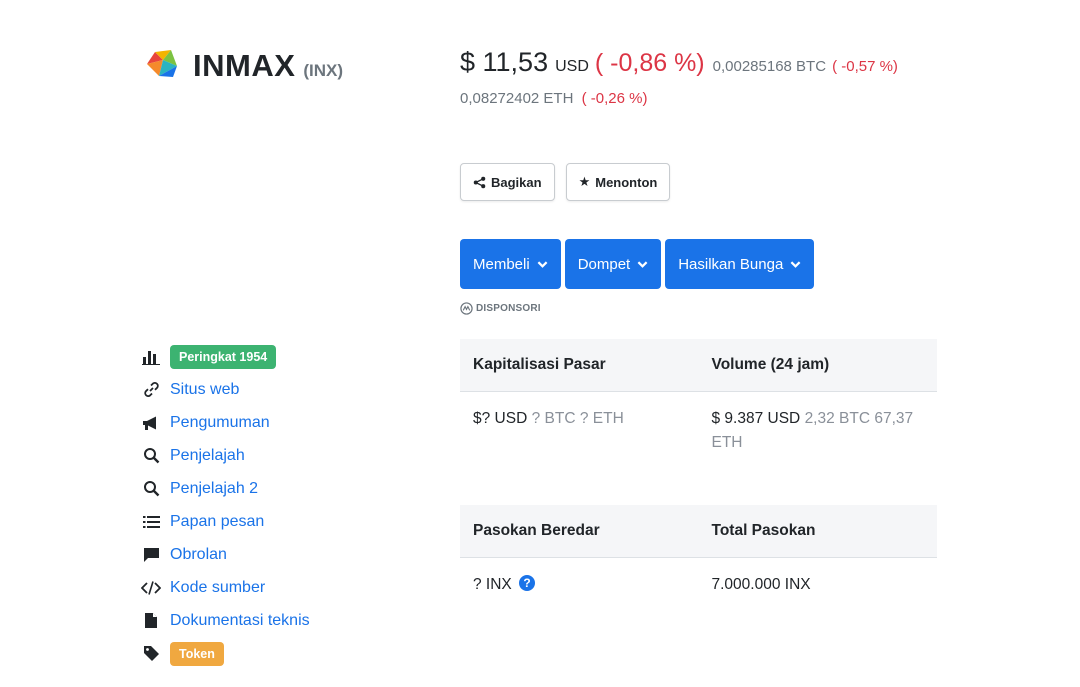  Describe the element at coordinates (151, 390) in the screenshot. I see `link-icon` at that location.